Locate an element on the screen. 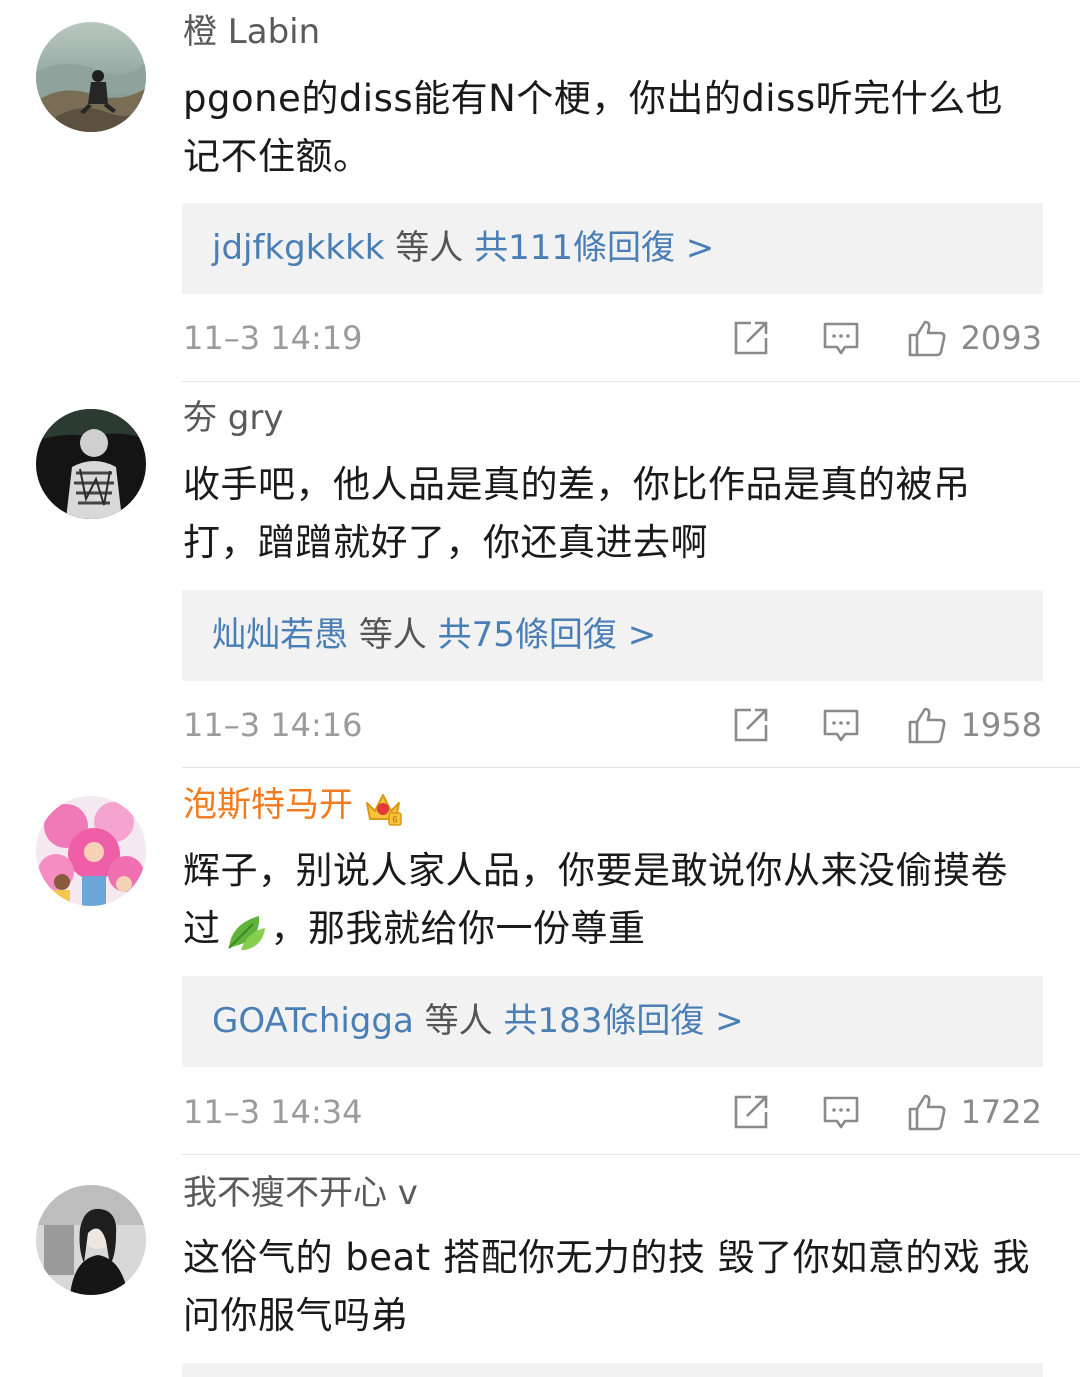 This screenshot has width=1080, height=1377. username-text: 泡斯特马开 is located at coordinates (268, 805).